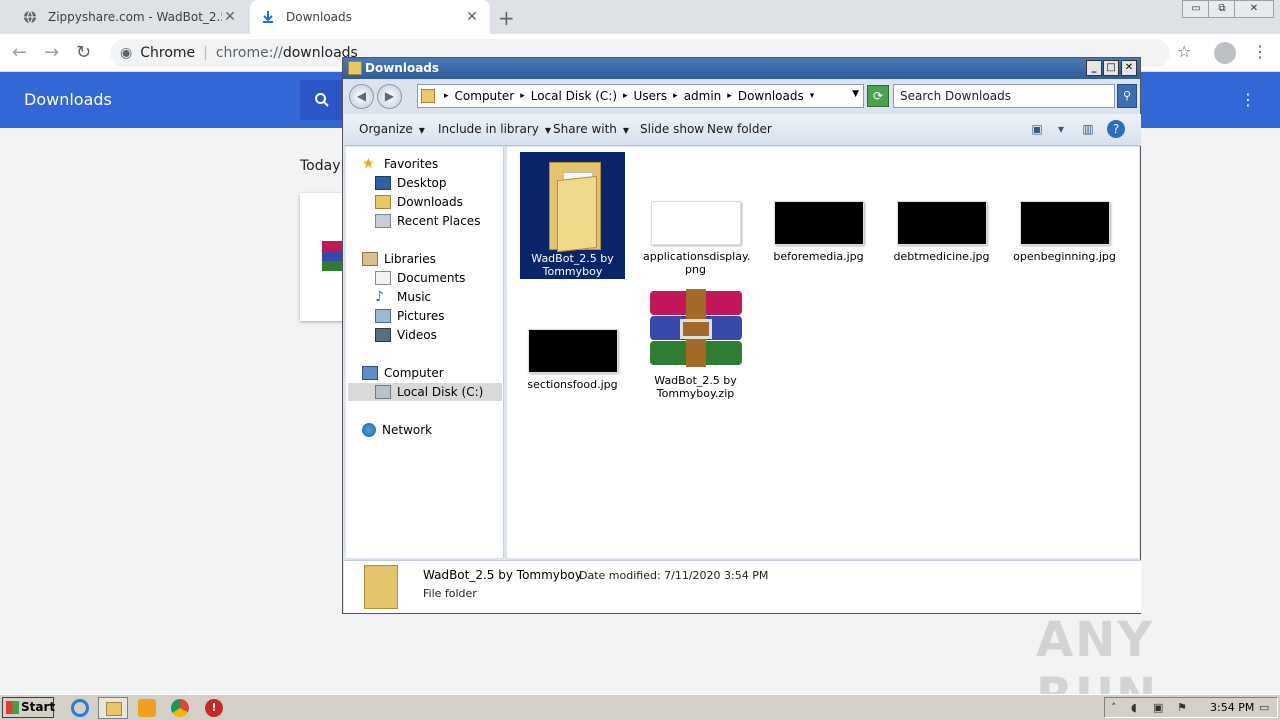 This screenshot has height=720, width=1280. I want to click on chevron-down-icon: ▾, so click(1061, 129).